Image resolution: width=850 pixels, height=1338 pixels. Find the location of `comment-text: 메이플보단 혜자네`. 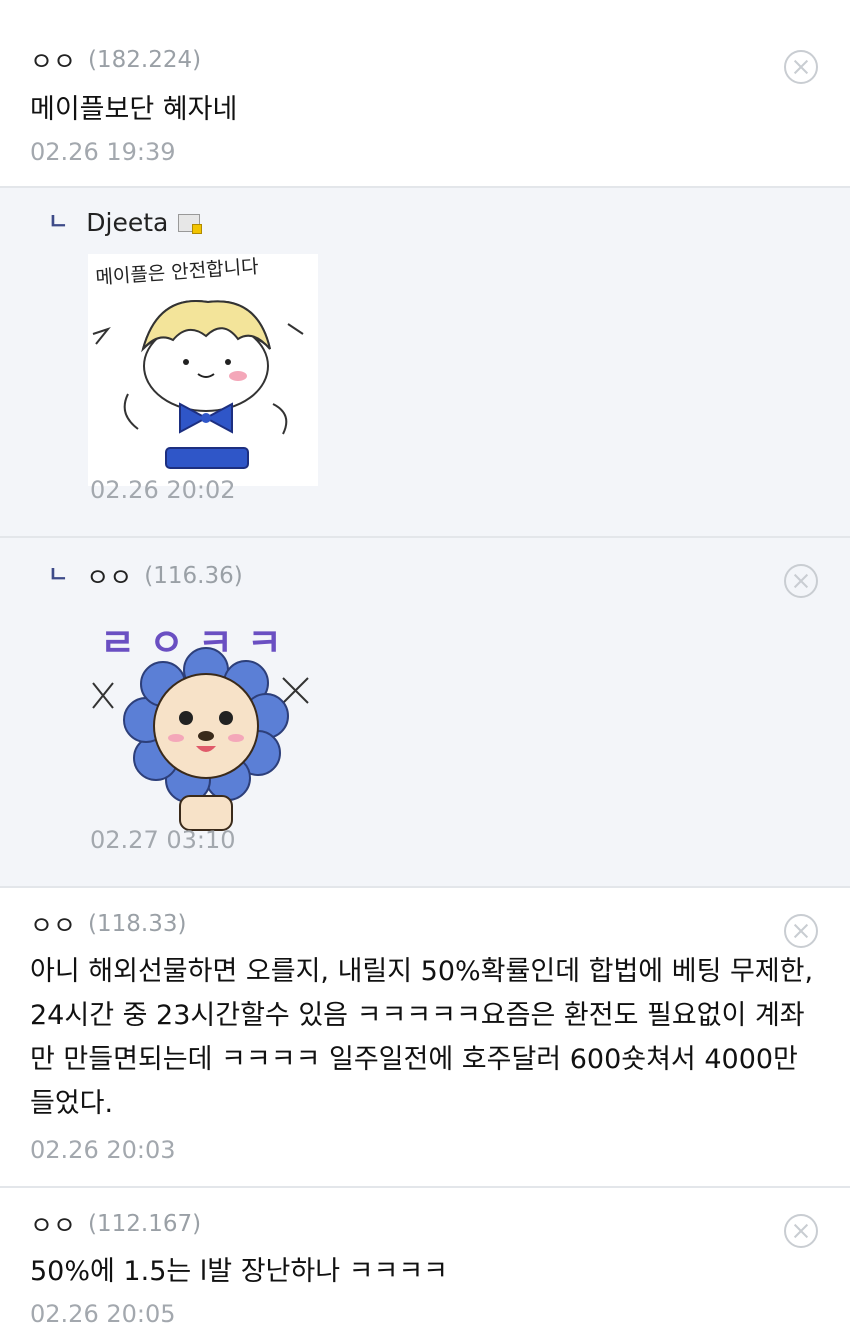

comment-text: 메이플보단 혜자네 is located at coordinates (134, 109).